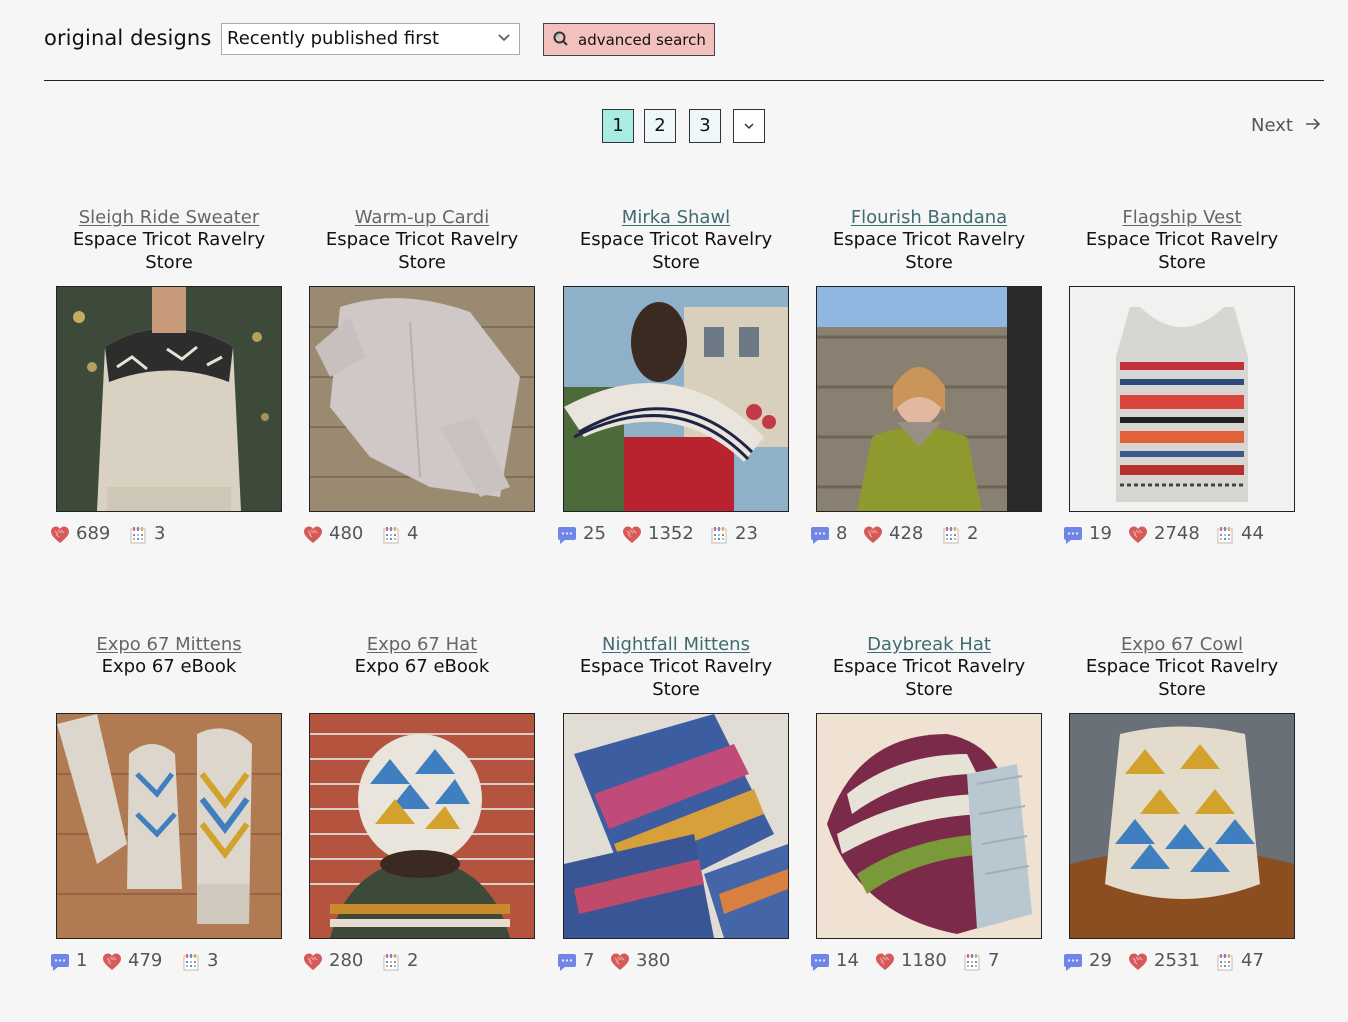 Image resolution: width=1348 pixels, height=1022 pixels. What do you see at coordinates (422, 644) in the screenshot?
I see `design-title-link: Expo 67 Hat` at bounding box center [422, 644].